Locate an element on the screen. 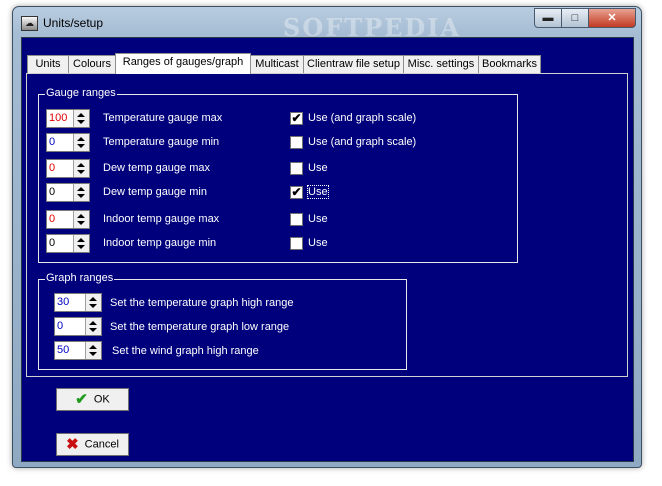  use-dew-min-label: Use is located at coordinates (318, 192).